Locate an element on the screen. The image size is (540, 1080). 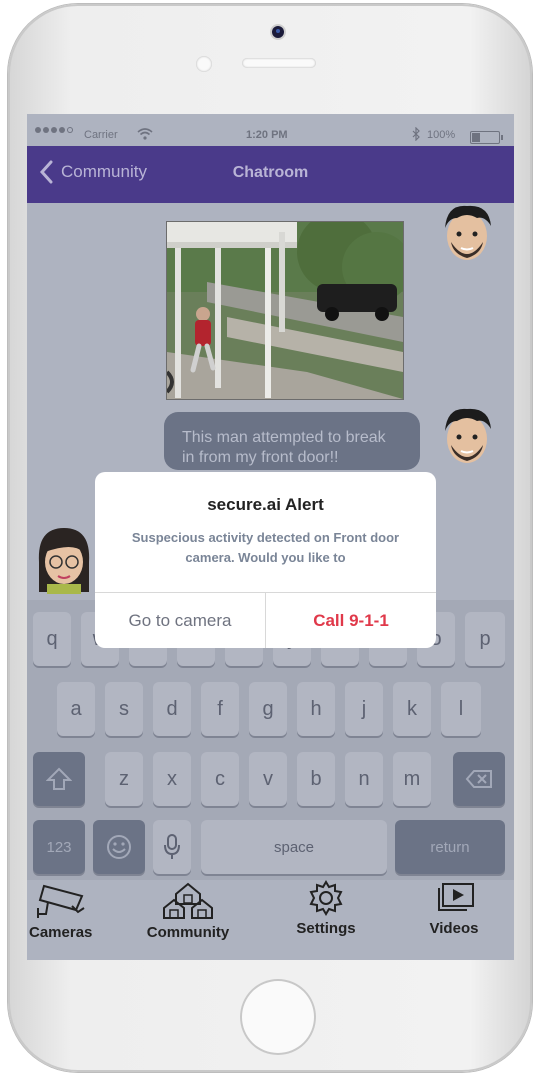
carrier-label: Carrier is located at coordinates (101, 135).